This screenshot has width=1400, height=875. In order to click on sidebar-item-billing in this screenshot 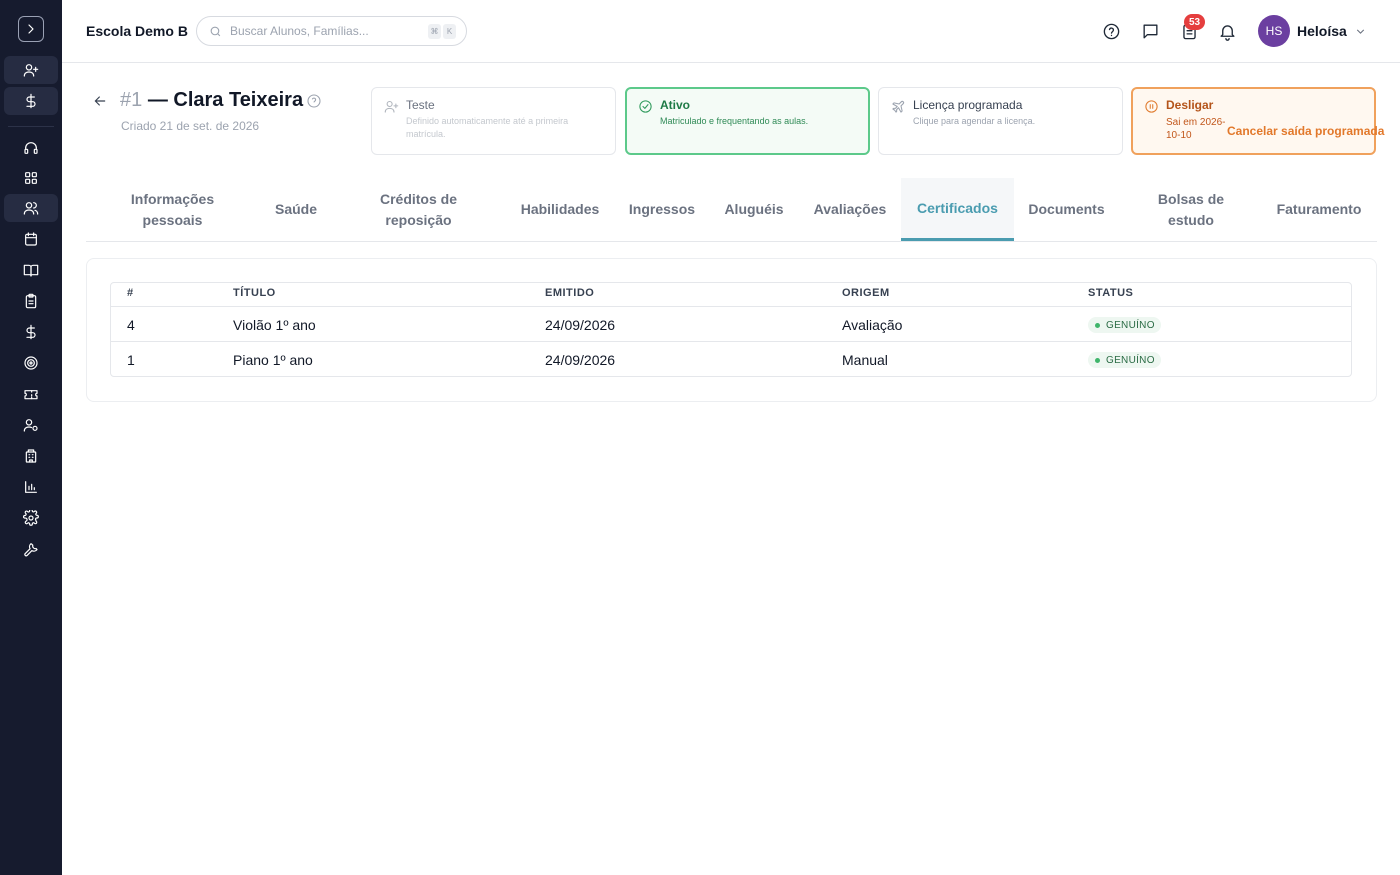, I will do `click(31, 101)`.